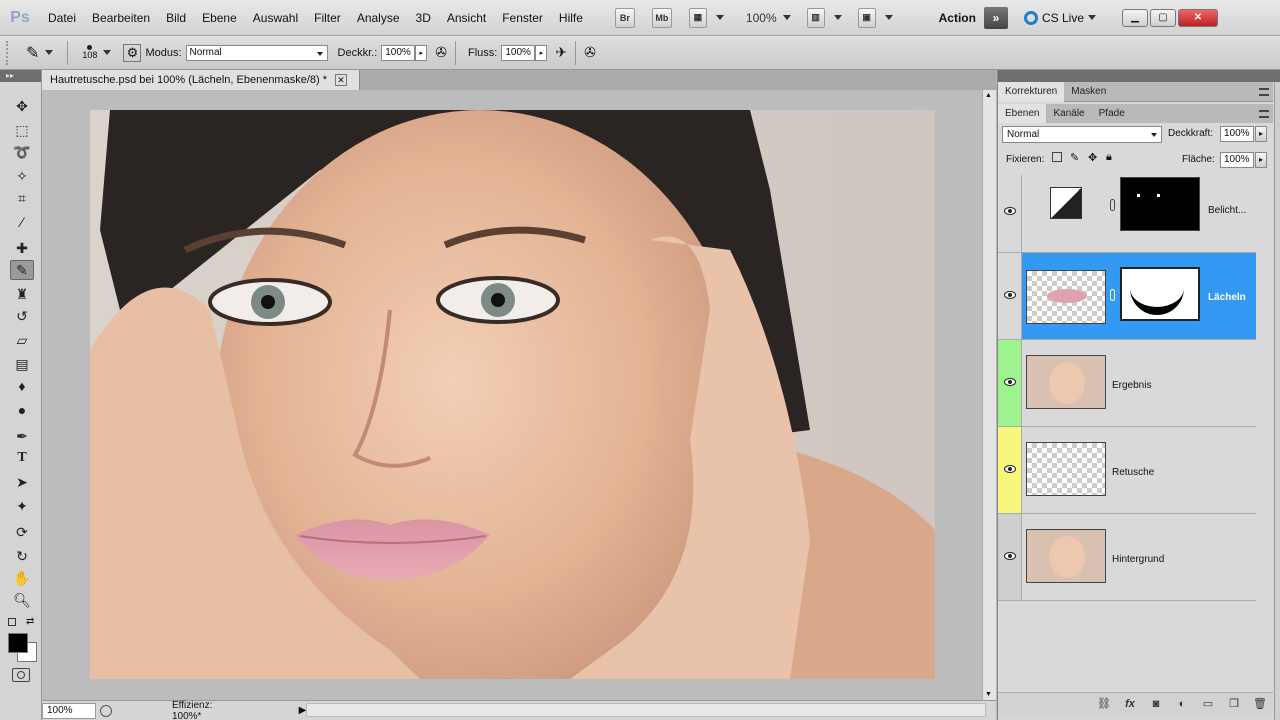 The height and width of the screenshot is (720, 1280). Describe the element at coordinates (275, 18) in the screenshot. I see `menu-auswahl: Auswahl` at that location.